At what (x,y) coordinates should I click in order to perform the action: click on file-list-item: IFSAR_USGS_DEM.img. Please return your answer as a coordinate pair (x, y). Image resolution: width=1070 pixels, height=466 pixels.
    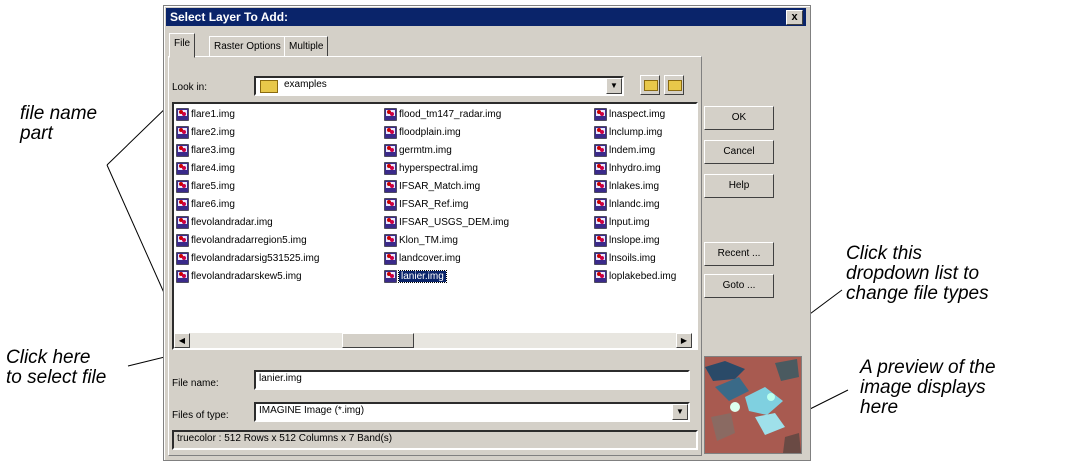
    Looking at the image, I should click on (446, 223).